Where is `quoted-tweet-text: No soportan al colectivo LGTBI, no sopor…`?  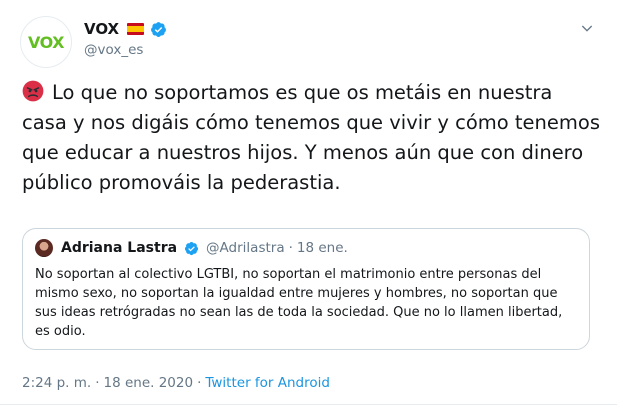
quoted-tweet-text: No soportan al colectivo LGTBI, no sopor… is located at coordinates (299, 303).